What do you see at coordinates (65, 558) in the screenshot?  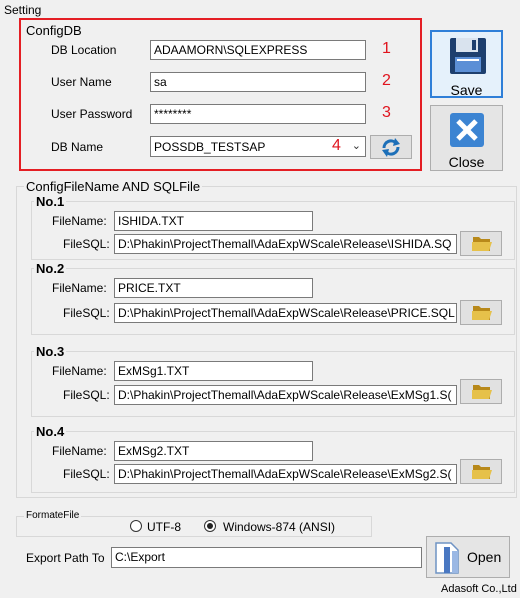 I see `export-path-label: Export Path To` at bounding box center [65, 558].